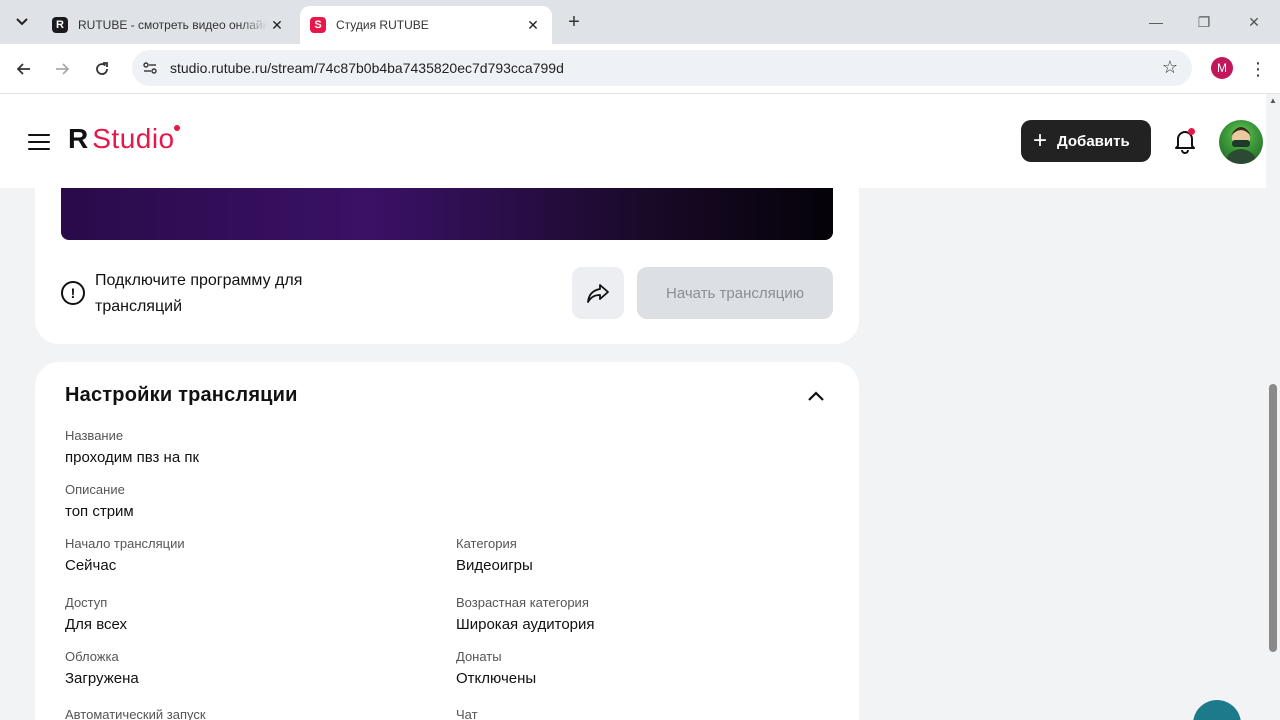 This screenshot has width=1280, height=720. Describe the element at coordinates (1273, 101) in the screenshot. I see `scroll-up-icon: ▲` at that location.